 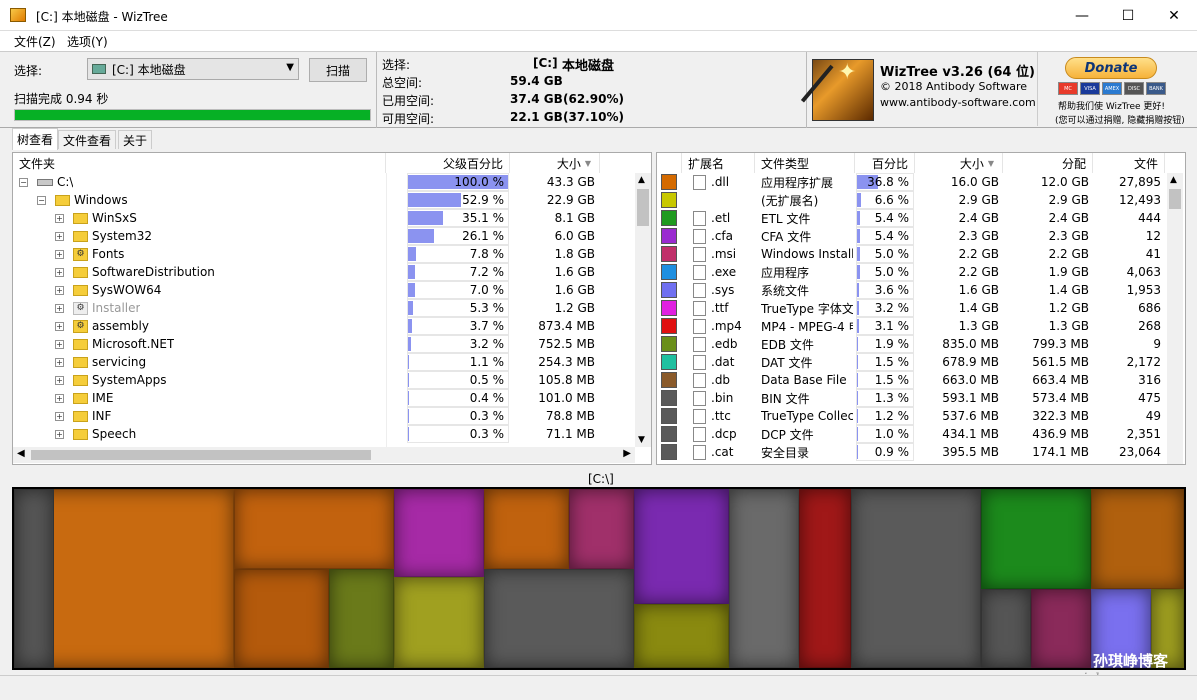 I want to click on tree-row: + IME 0.4 % 101.0 MB, so click(x=332, y=398).